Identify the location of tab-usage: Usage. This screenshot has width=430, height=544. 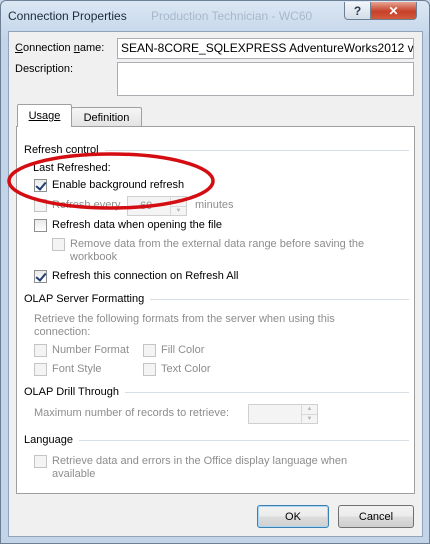
(44, 115).